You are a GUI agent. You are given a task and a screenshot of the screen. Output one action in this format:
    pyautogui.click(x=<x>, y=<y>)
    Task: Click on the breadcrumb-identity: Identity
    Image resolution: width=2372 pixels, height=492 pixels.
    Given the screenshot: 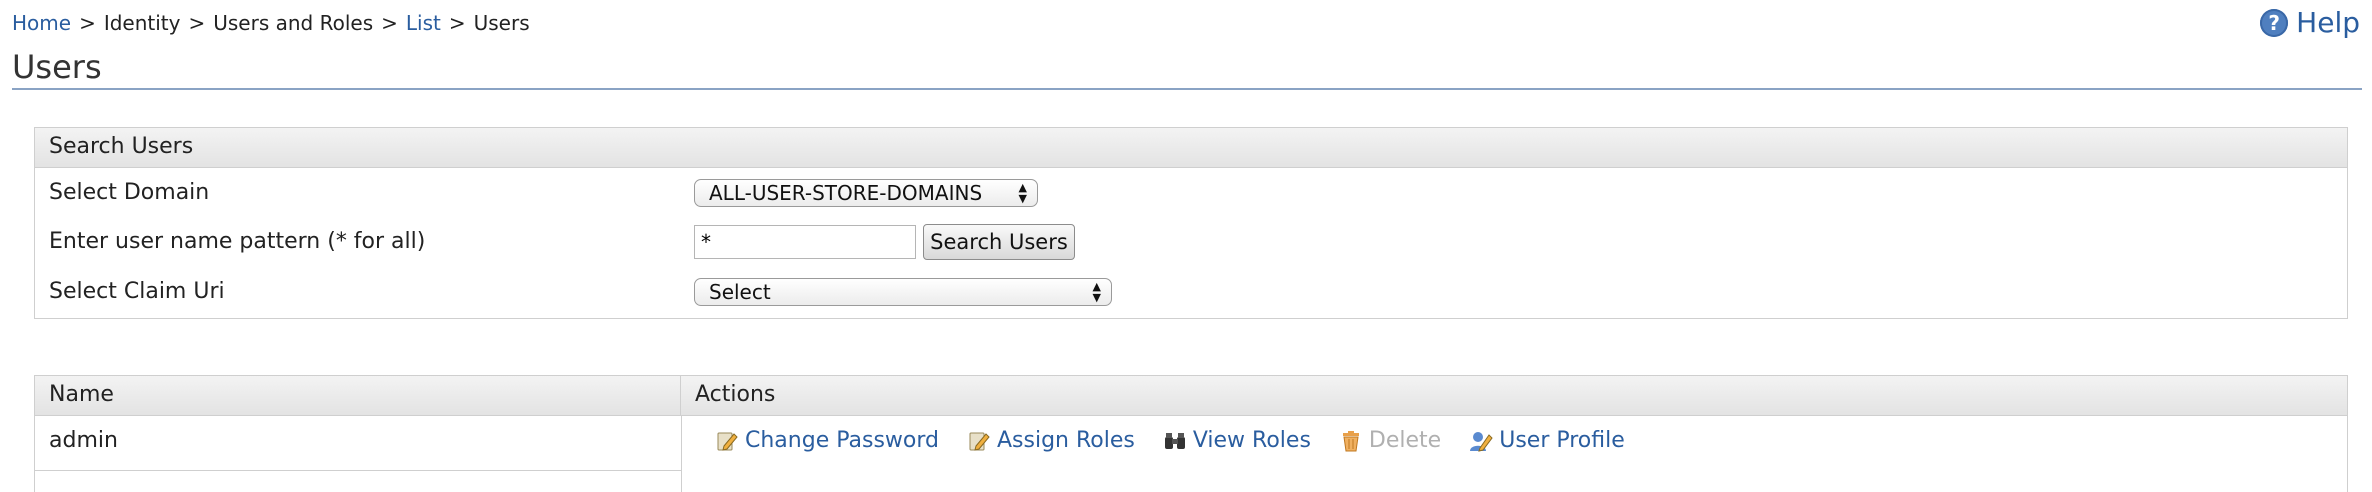 What is the action you would take?
    pyautogui.click(x=142, y=23)
    